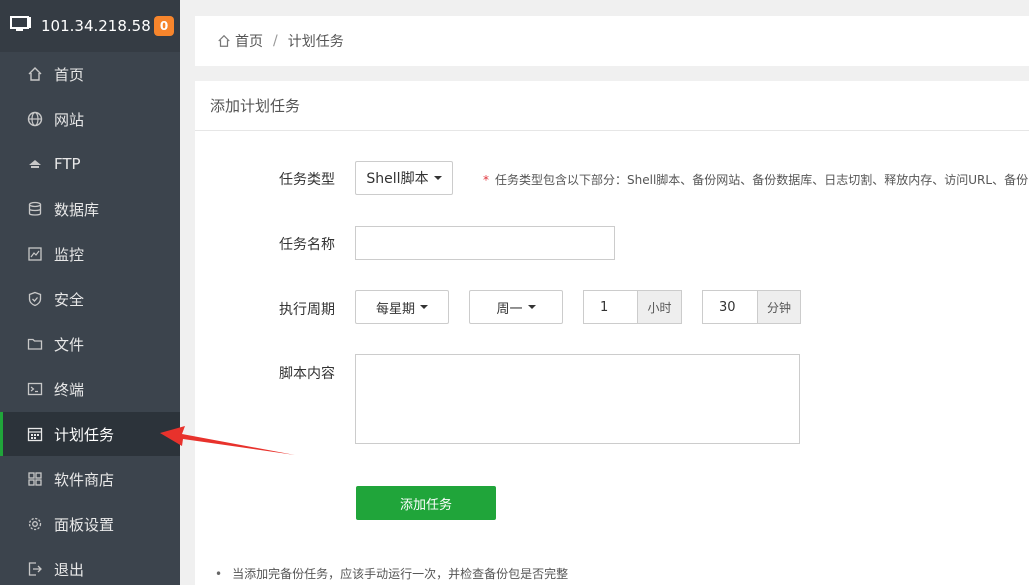  What do you see at coordinates (35, 299) in the screenshot?
I see `shield-icon` at bounding box center [35, 299].